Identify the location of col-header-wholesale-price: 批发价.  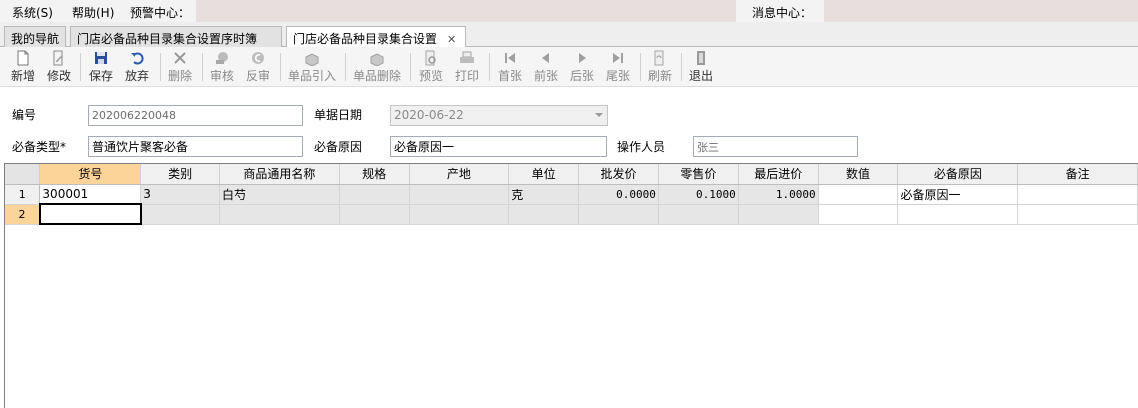
(618, 174).